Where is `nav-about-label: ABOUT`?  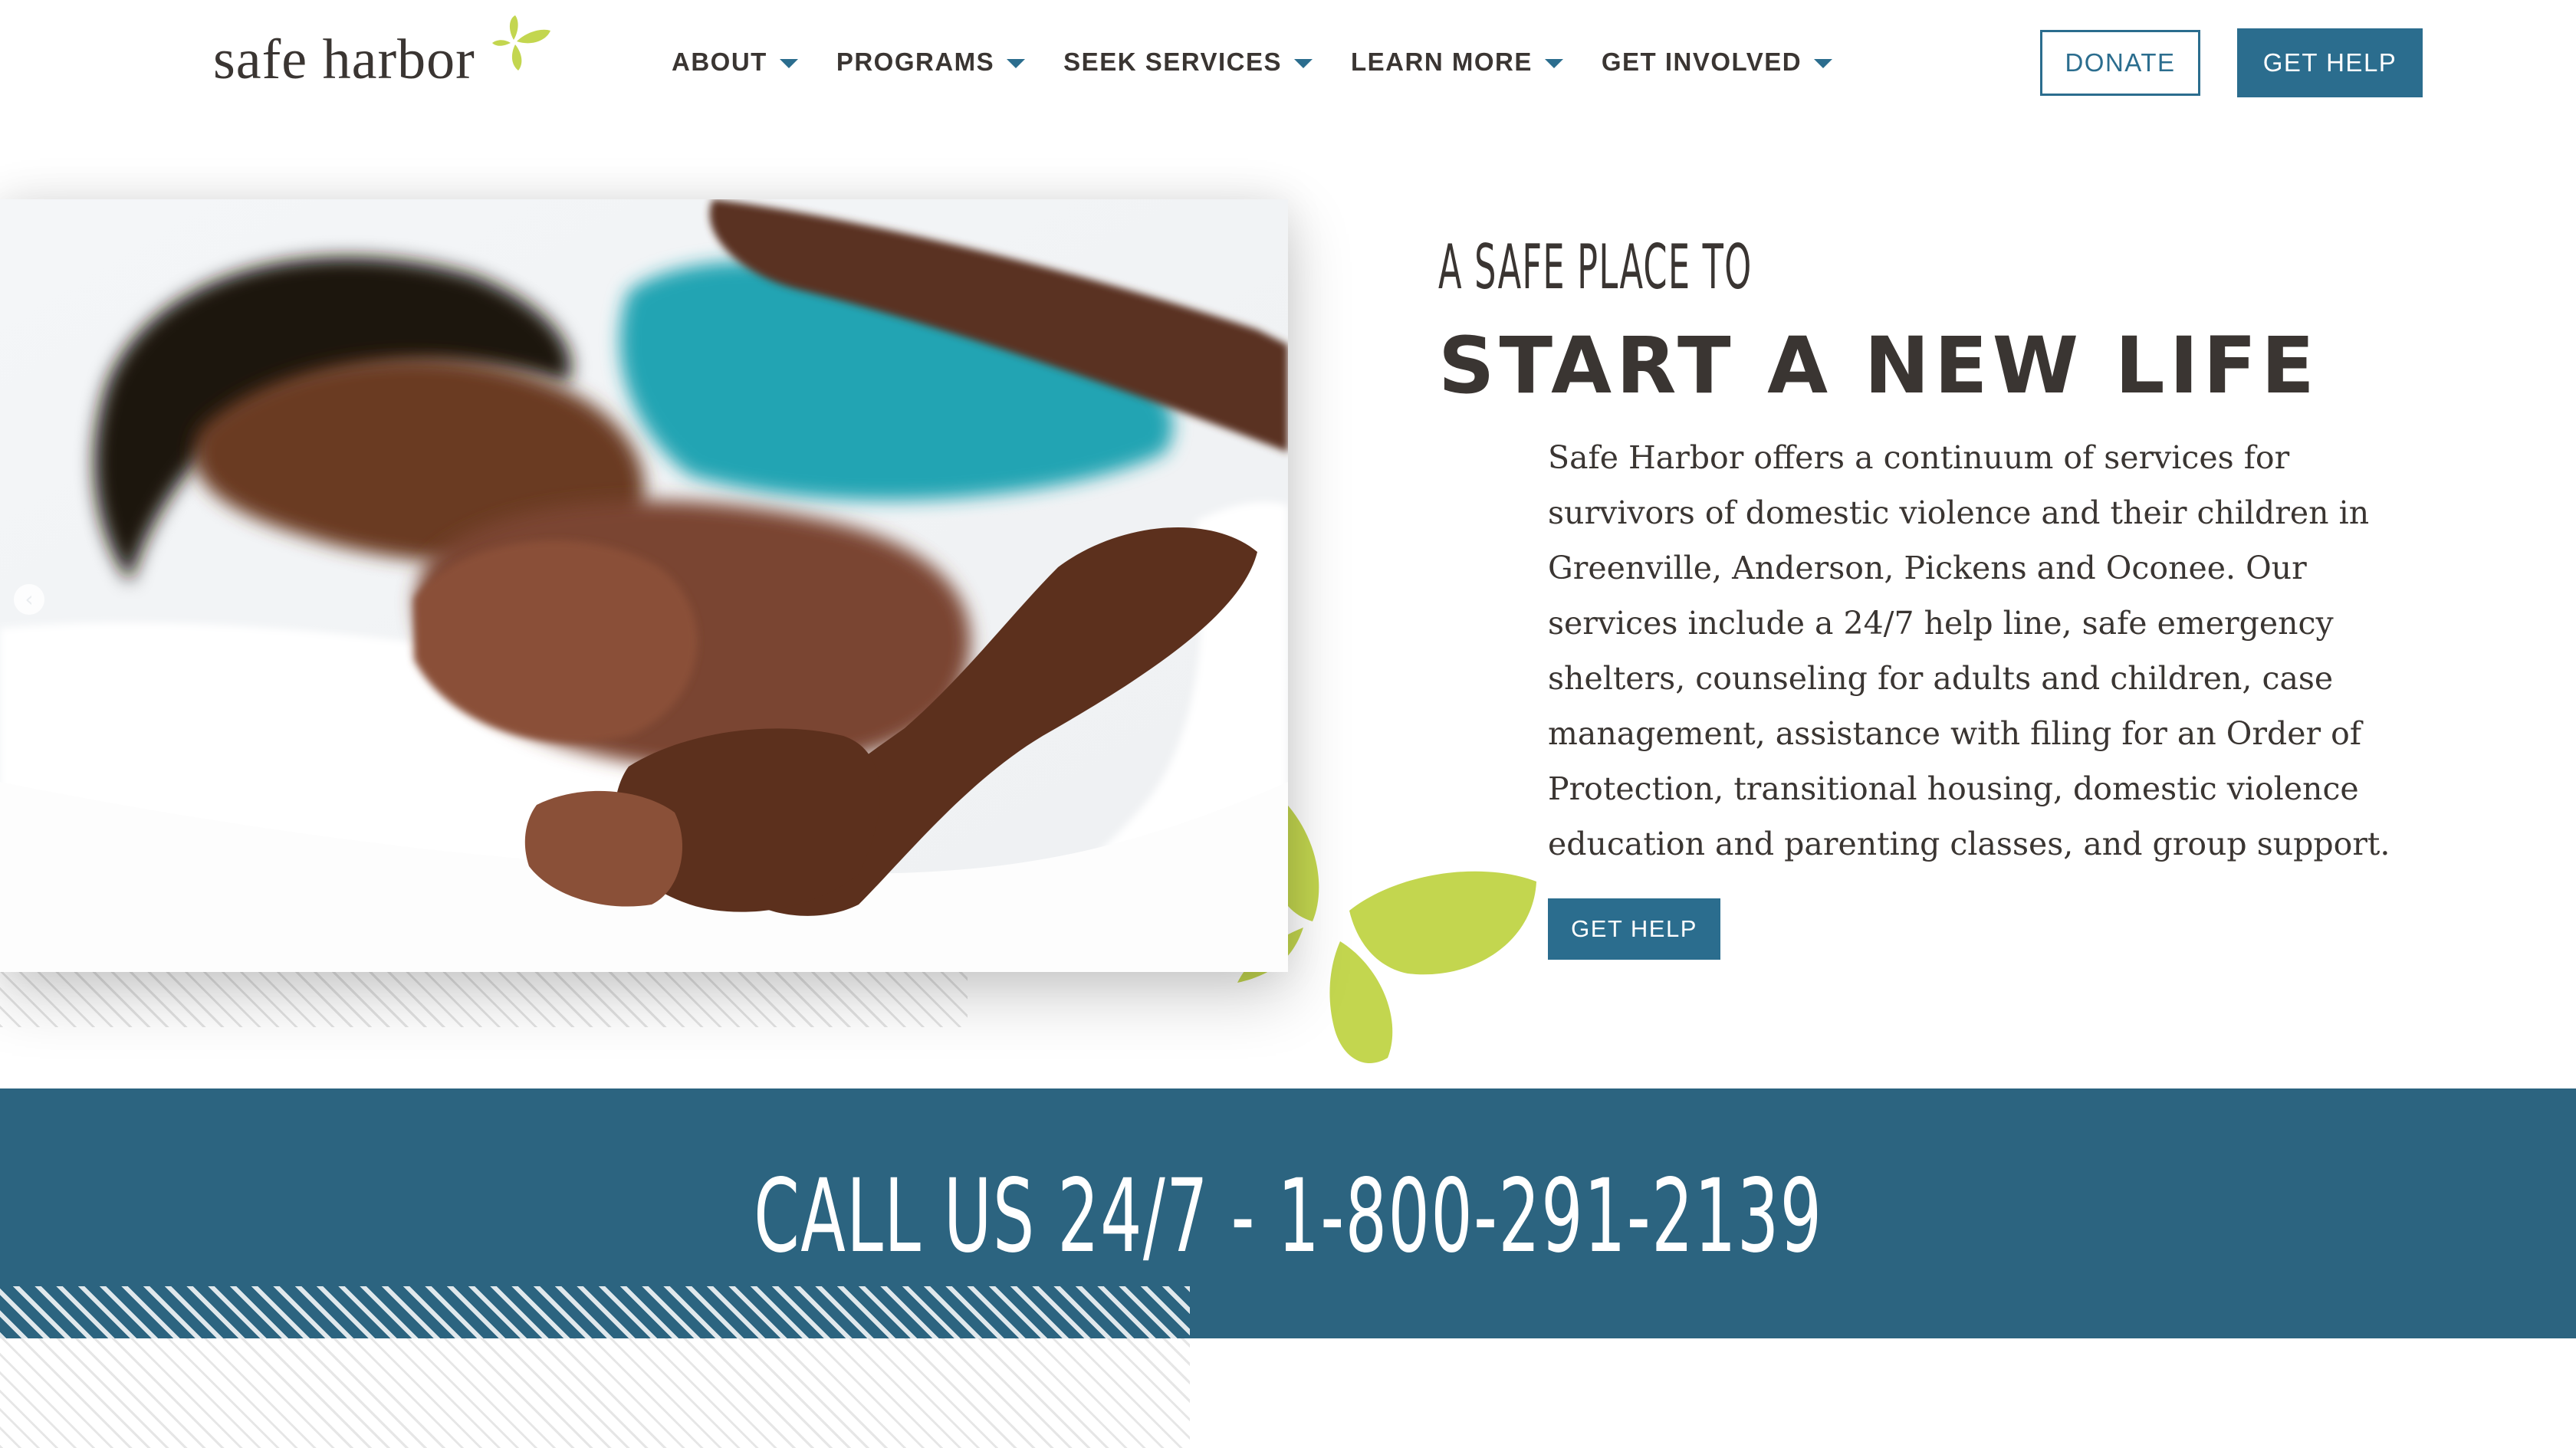
nav-about-label: ABOUT is located at coordinates (720, 62).